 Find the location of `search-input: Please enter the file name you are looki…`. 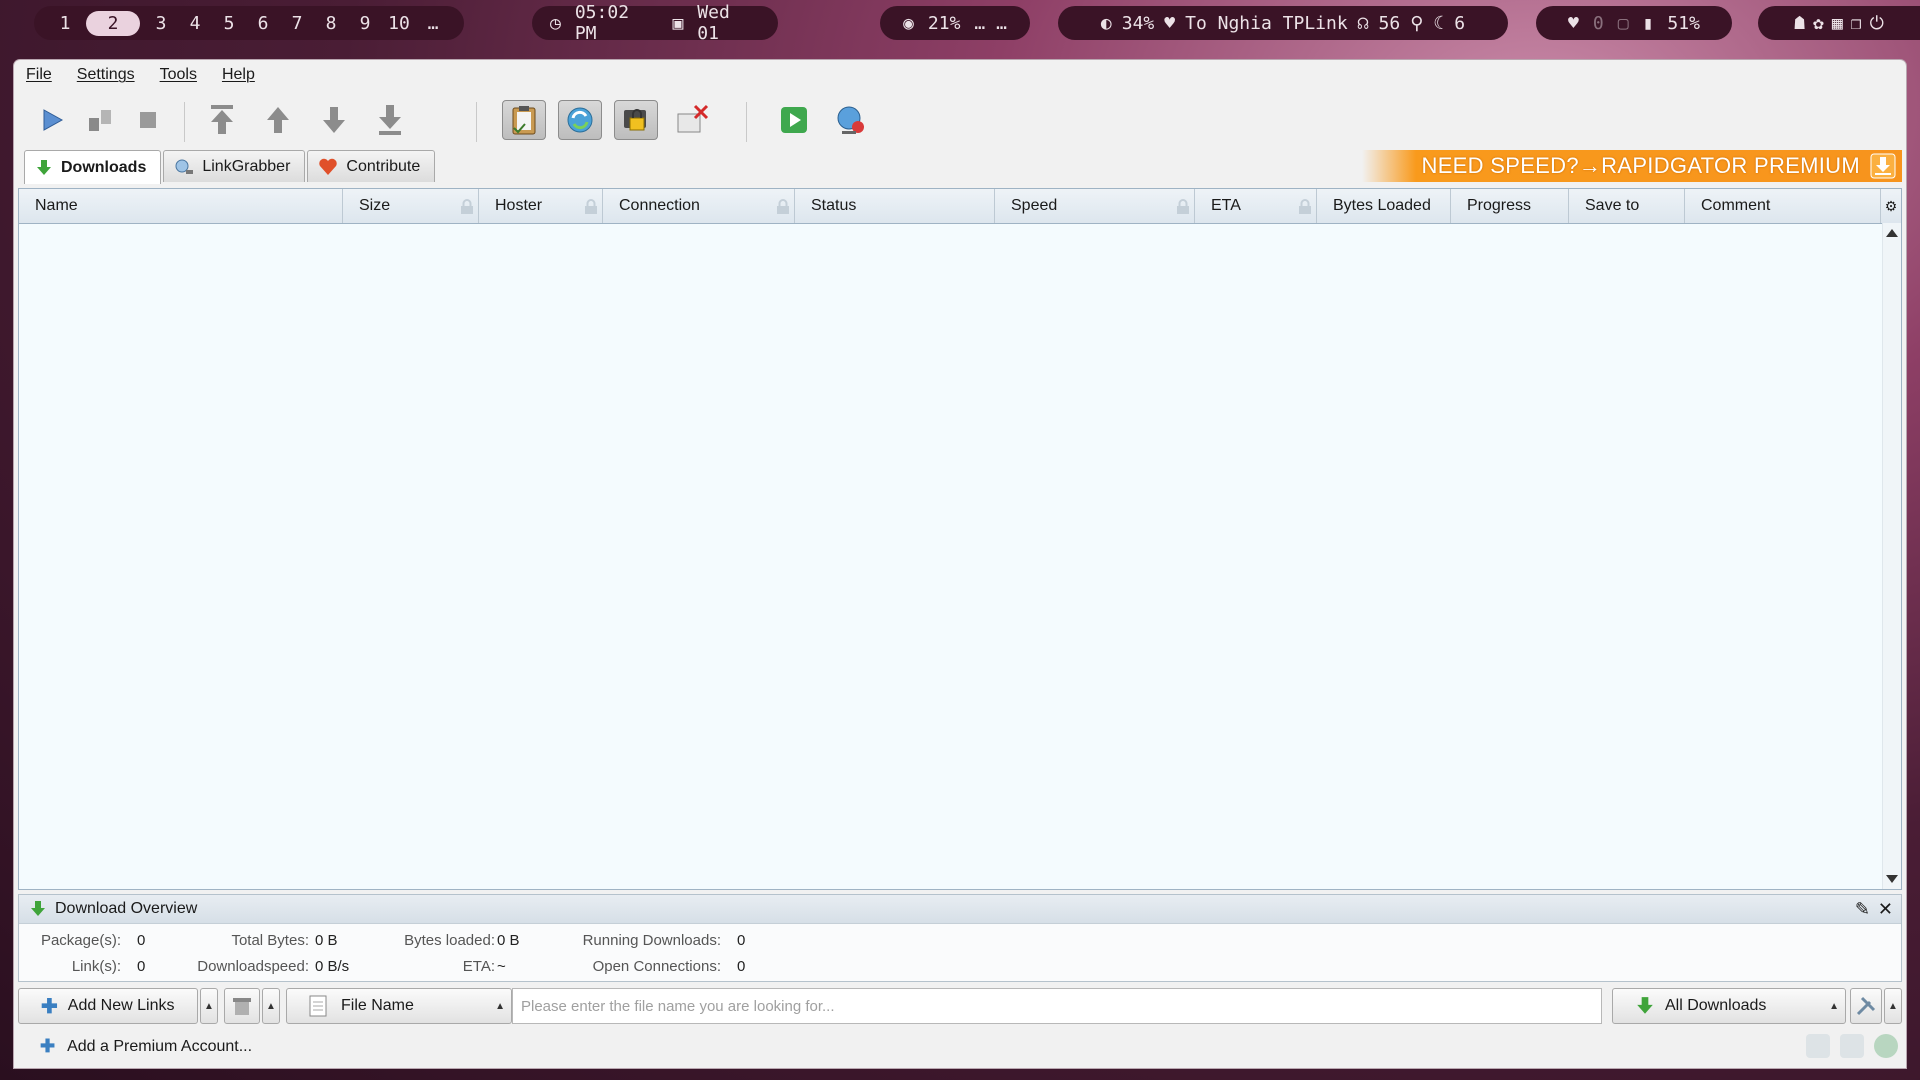

search-input: Please enter the file name you are looki… is located at coordinates (1057, 1006).